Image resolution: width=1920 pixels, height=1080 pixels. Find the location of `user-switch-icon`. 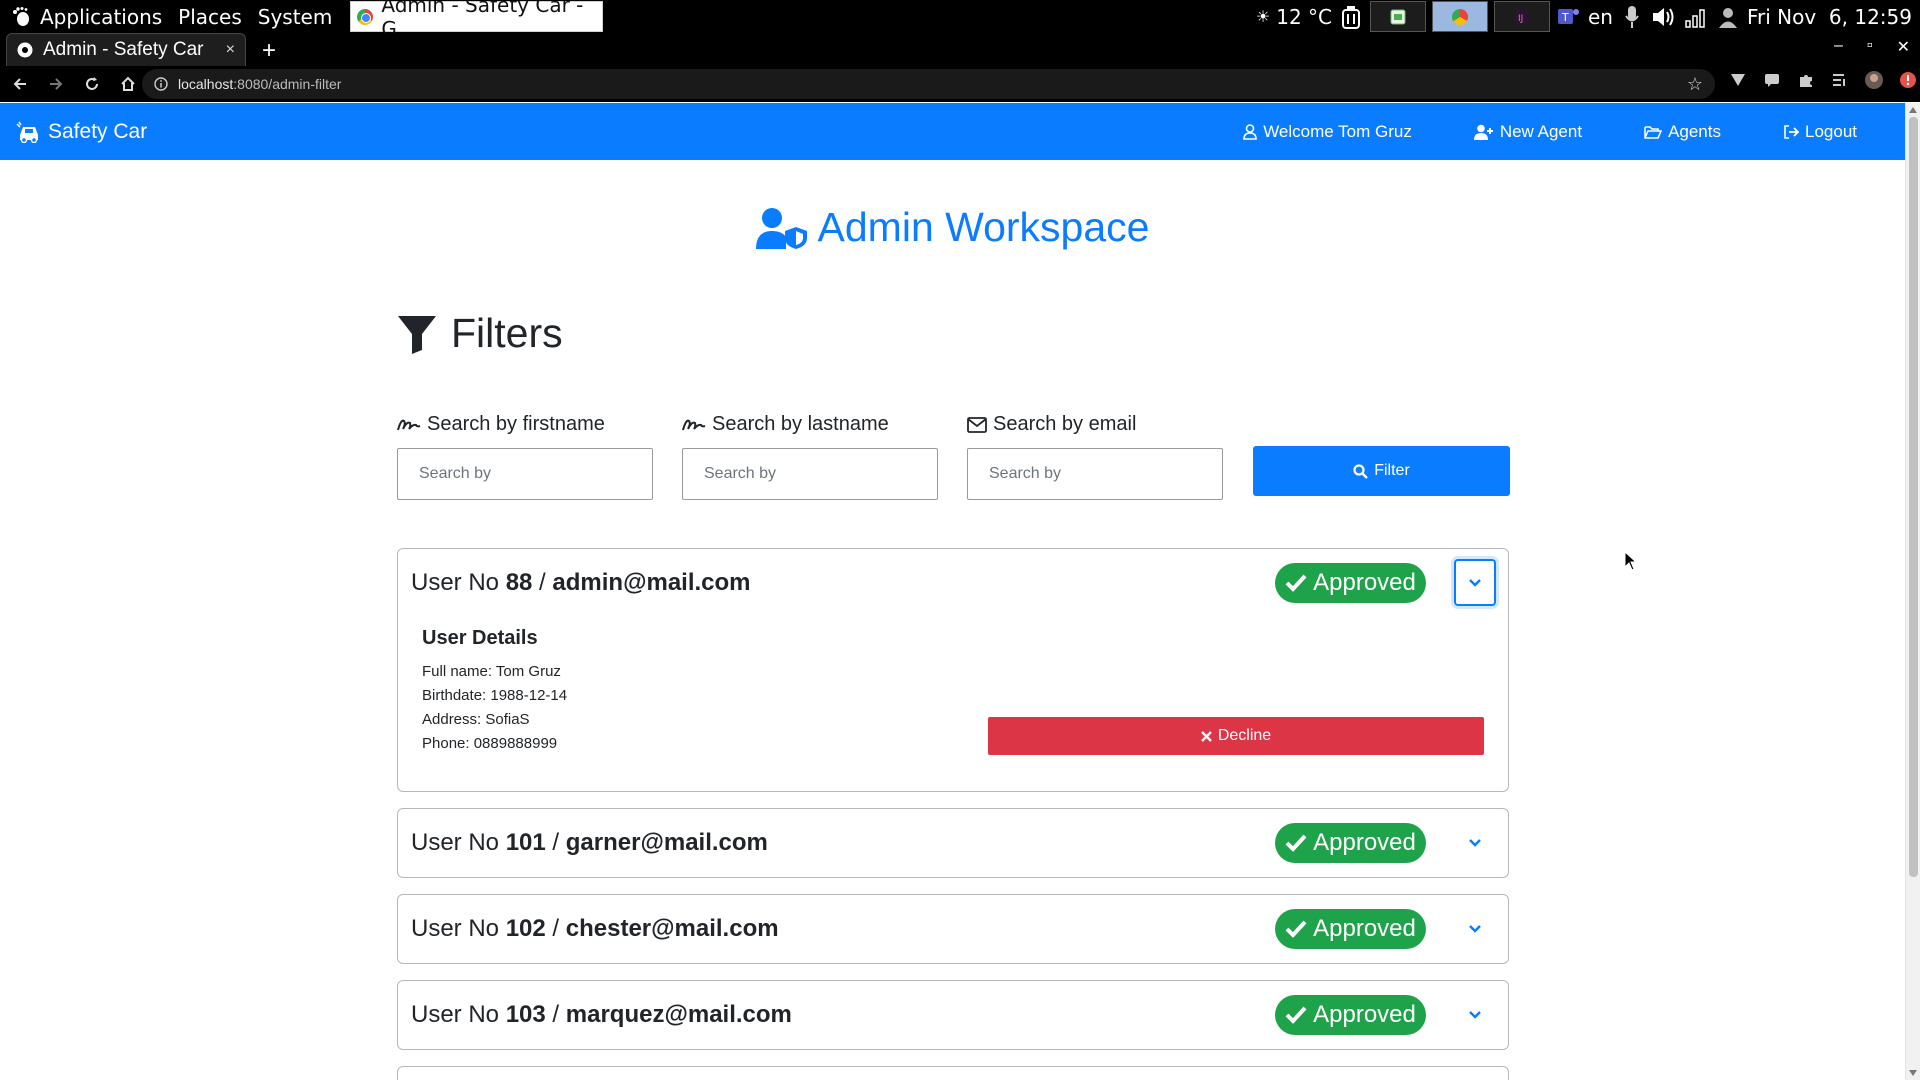

user-switch-icon is located at coordinates (1728, 17).